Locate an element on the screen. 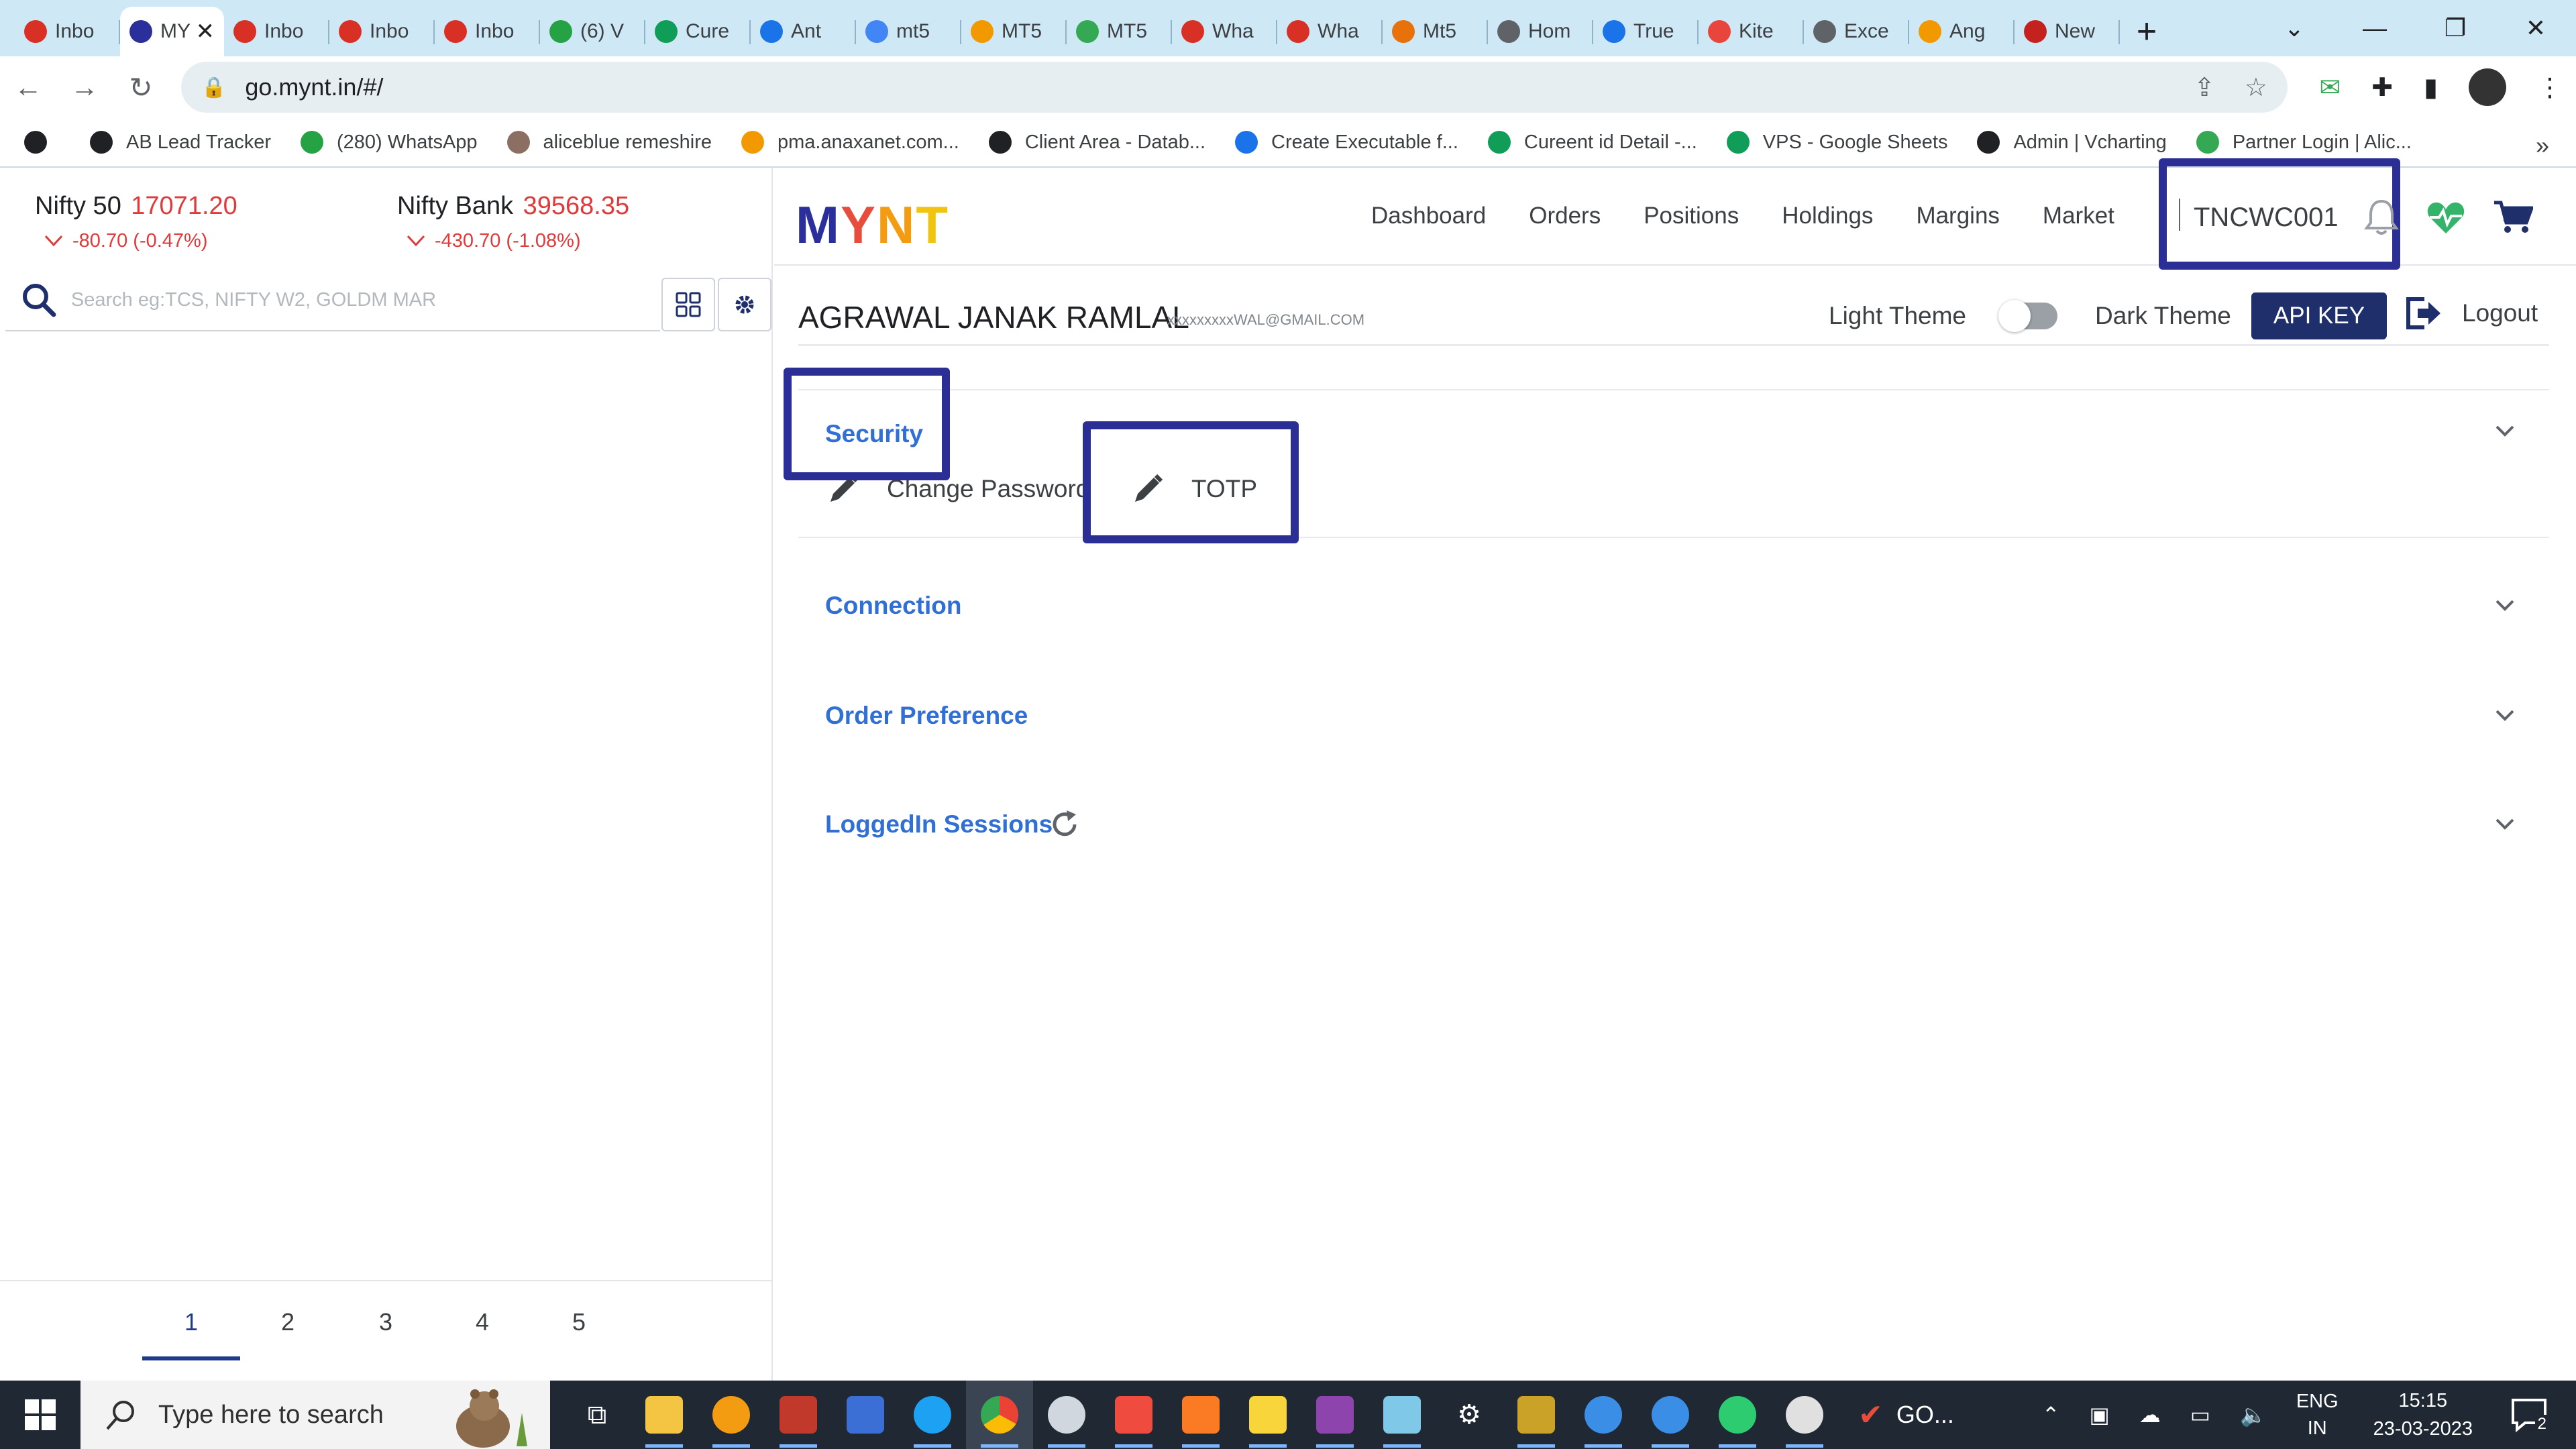  browser-tab: Ang is located at coordinates (1962, 31).